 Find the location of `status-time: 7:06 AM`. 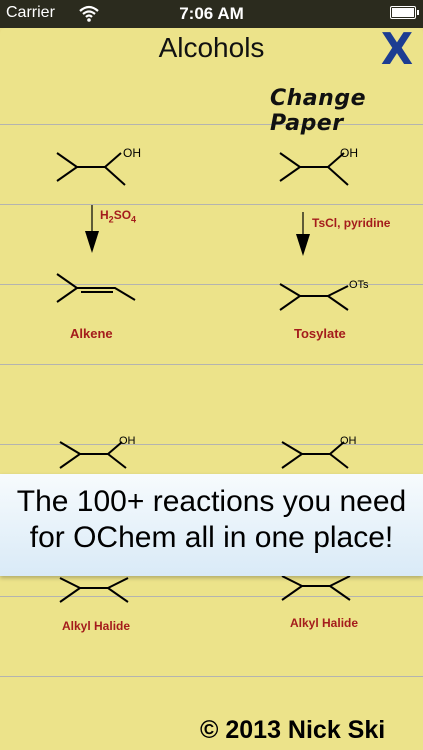

status-time: 7:06 AM is located at coordinates (211, 13).